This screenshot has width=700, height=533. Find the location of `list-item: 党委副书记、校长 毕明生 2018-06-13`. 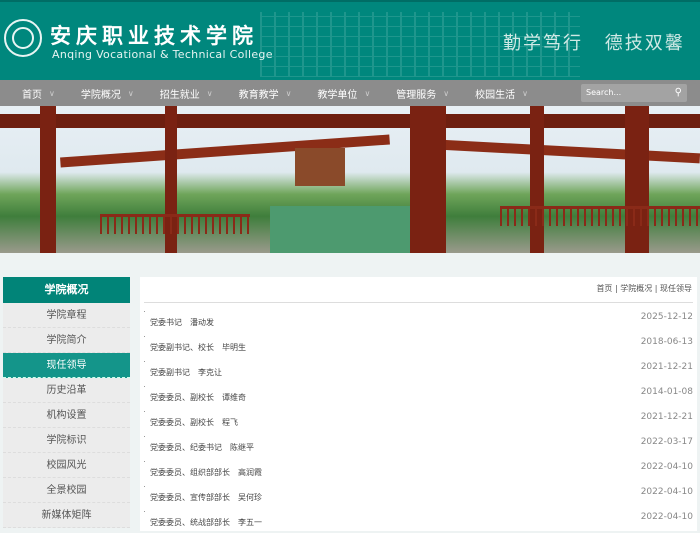

list-item: 党委副书记、校长 毕明生 2018-06-13 is located at coordinates (418, 345).